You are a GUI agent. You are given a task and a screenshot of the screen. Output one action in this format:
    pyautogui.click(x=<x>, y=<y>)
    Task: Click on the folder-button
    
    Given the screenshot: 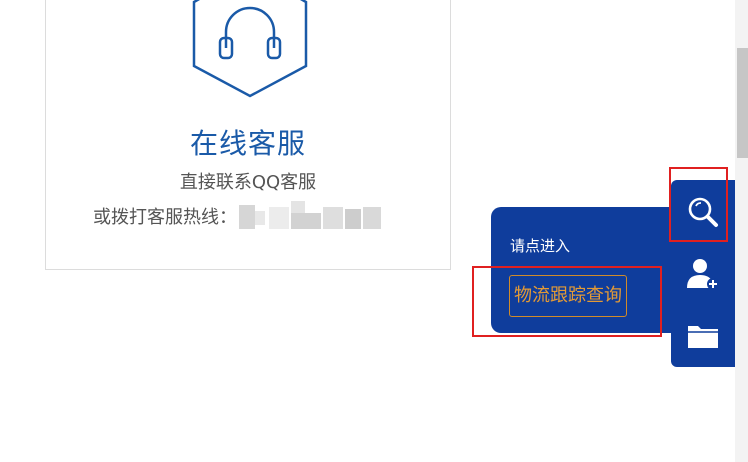 What is the action you would take?
    pyautogui.click(x=703, y=336)
    